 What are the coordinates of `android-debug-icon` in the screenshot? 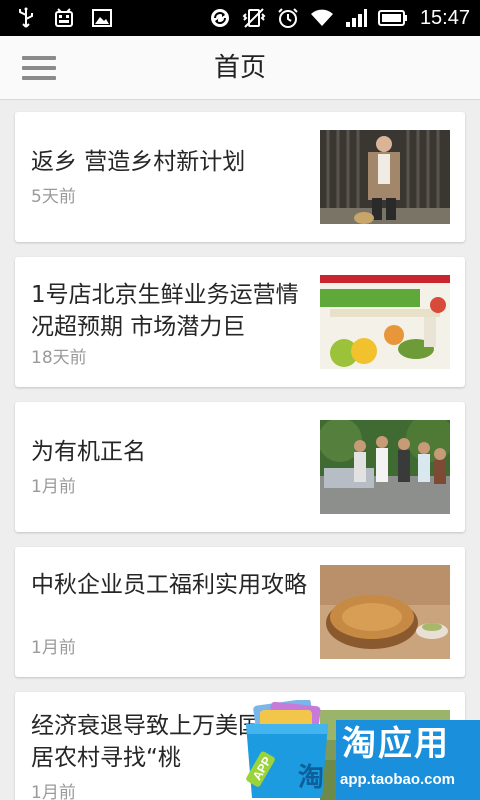 It's located at (64, 18).